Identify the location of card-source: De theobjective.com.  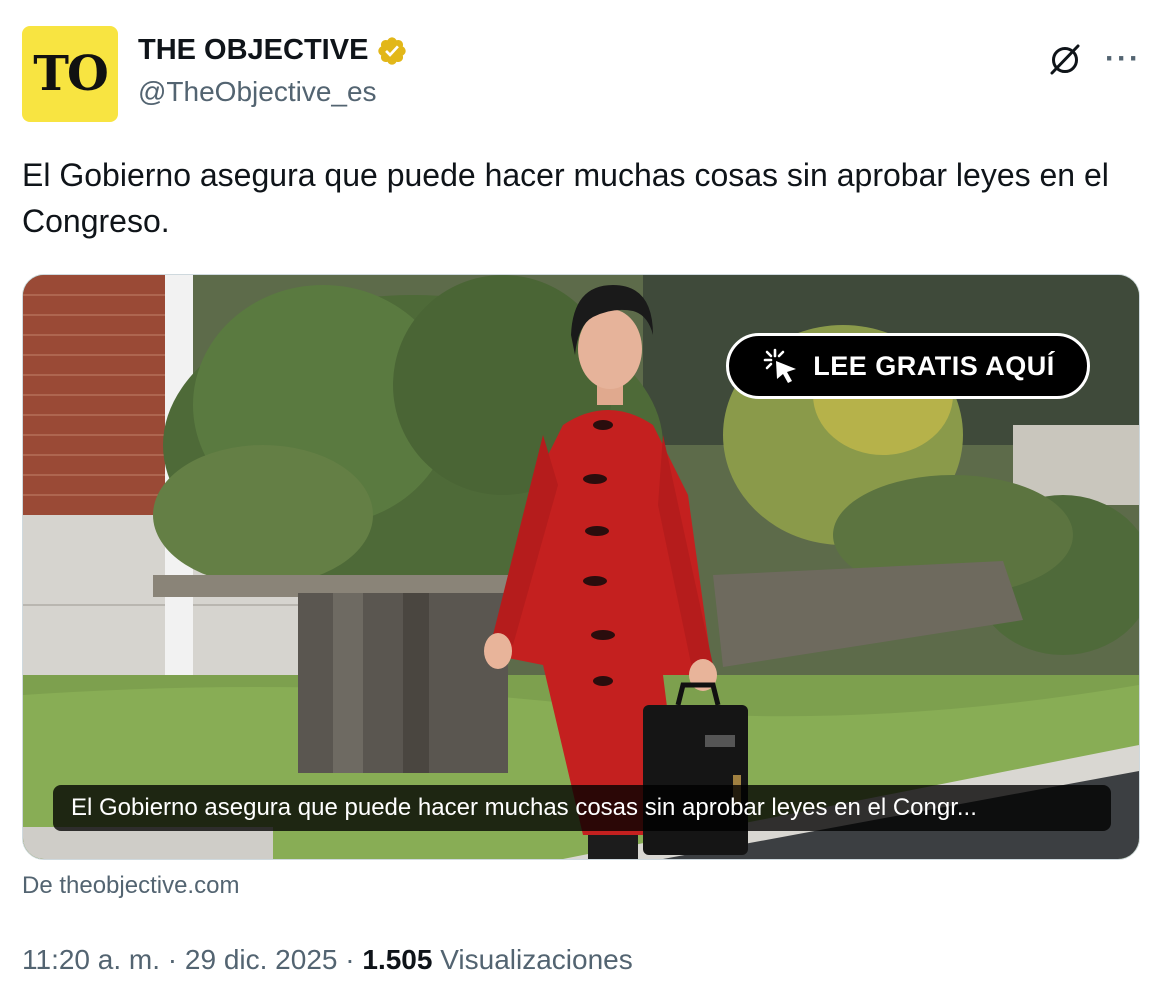
(130, 886).